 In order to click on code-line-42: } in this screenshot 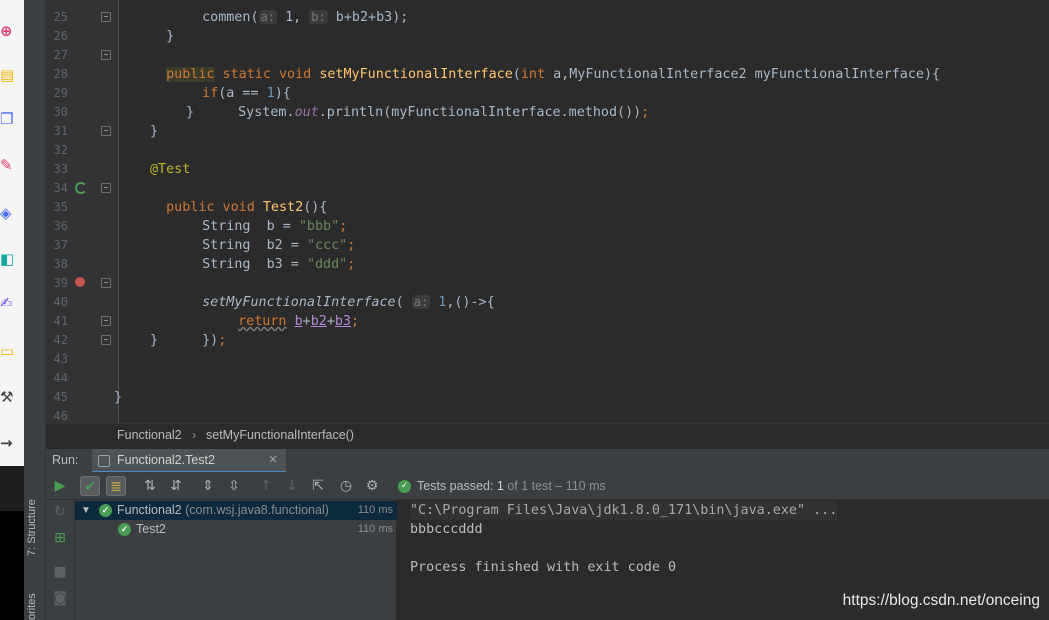, I will do `click(154, 340)`.